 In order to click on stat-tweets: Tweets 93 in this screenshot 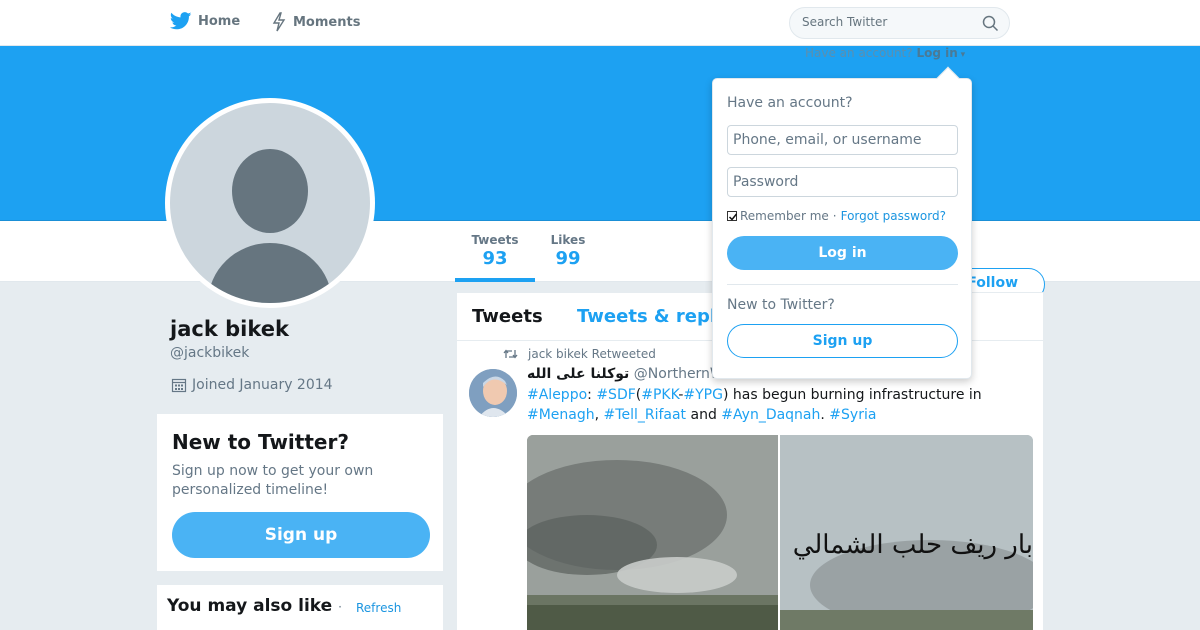, I will do `click(495, 251)`.